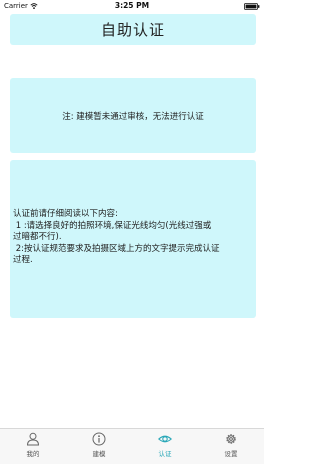 The width and height of the screenshot is (320, 464). I want to click on instructions-line: 过暗都不行)., so click(37, 237).